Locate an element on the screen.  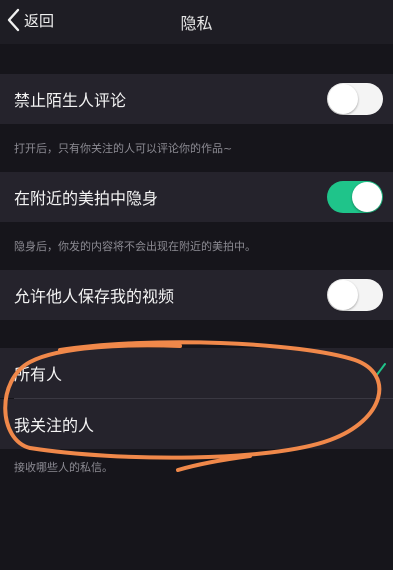
option-label: 所有人 is located at coordinates (38, 374).